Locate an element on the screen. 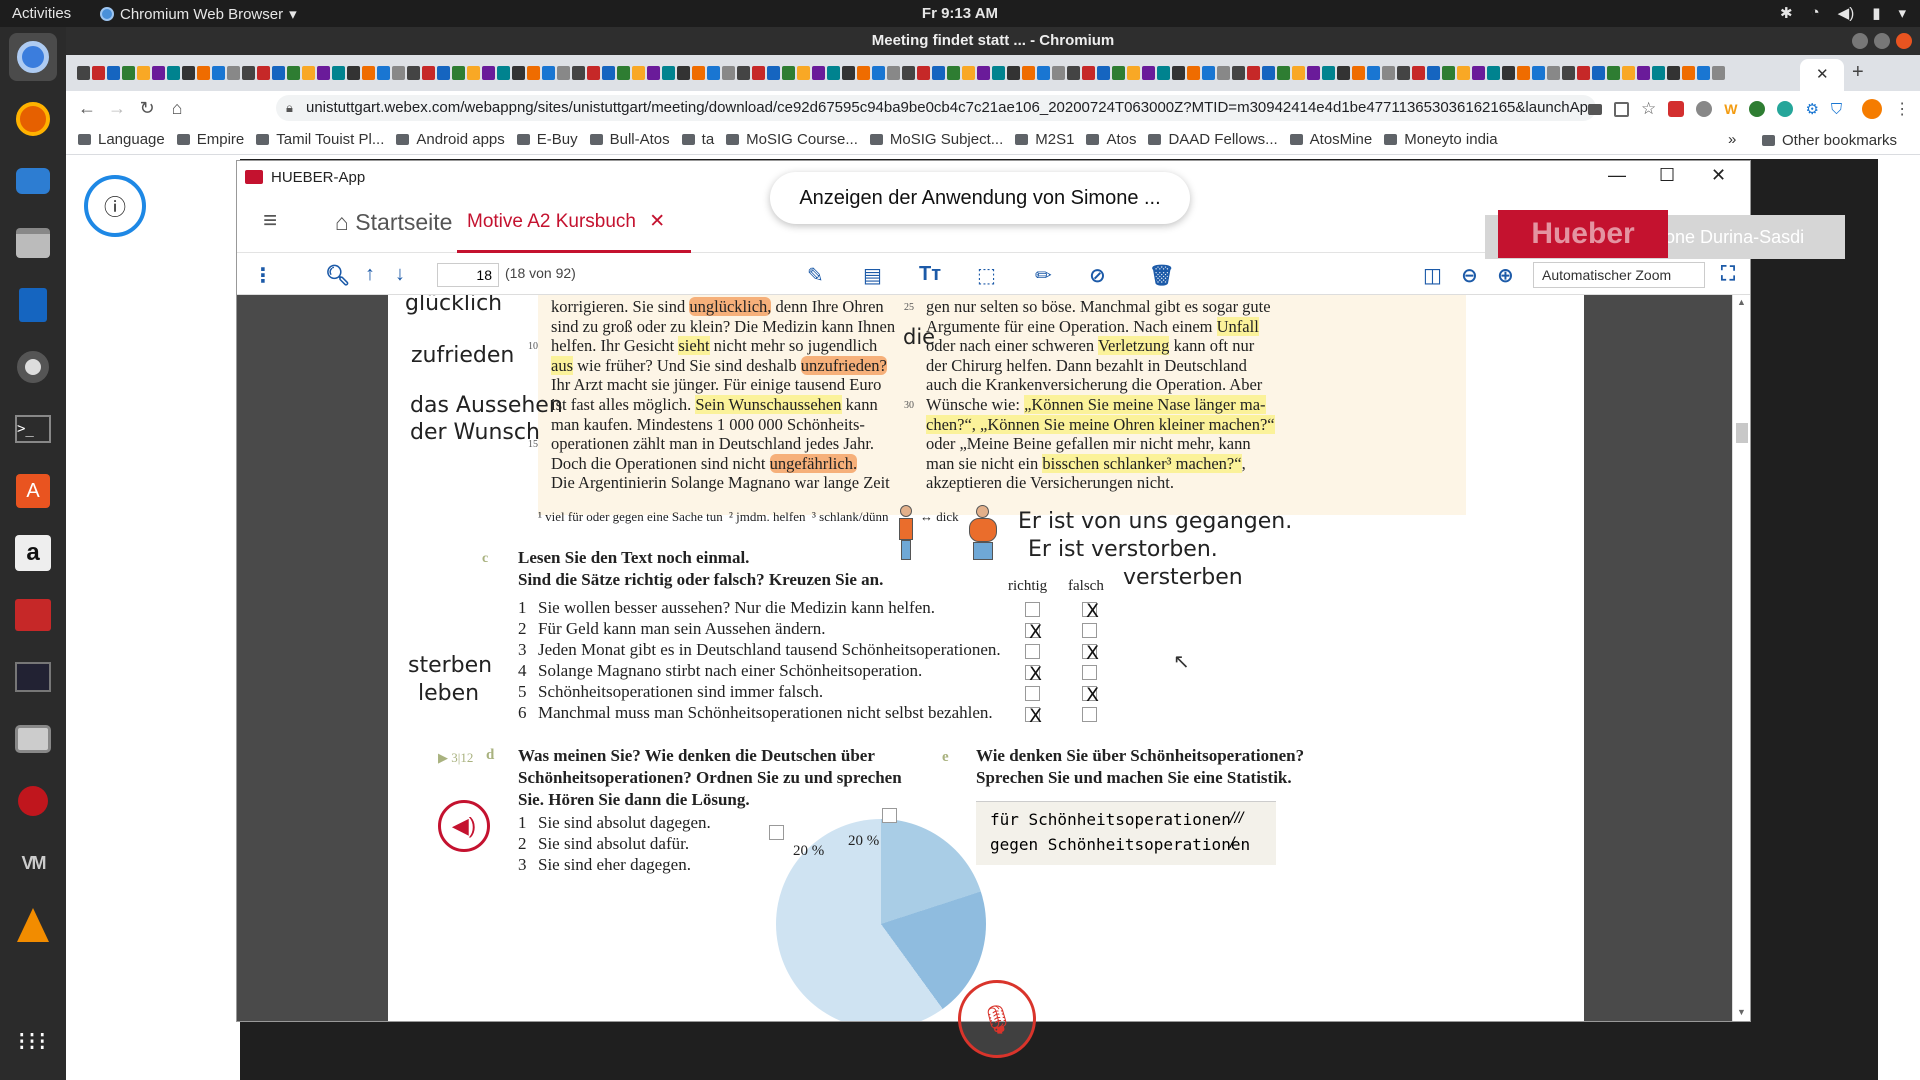  vm-launcher-icon: VM is located at coordinates (33, 863).